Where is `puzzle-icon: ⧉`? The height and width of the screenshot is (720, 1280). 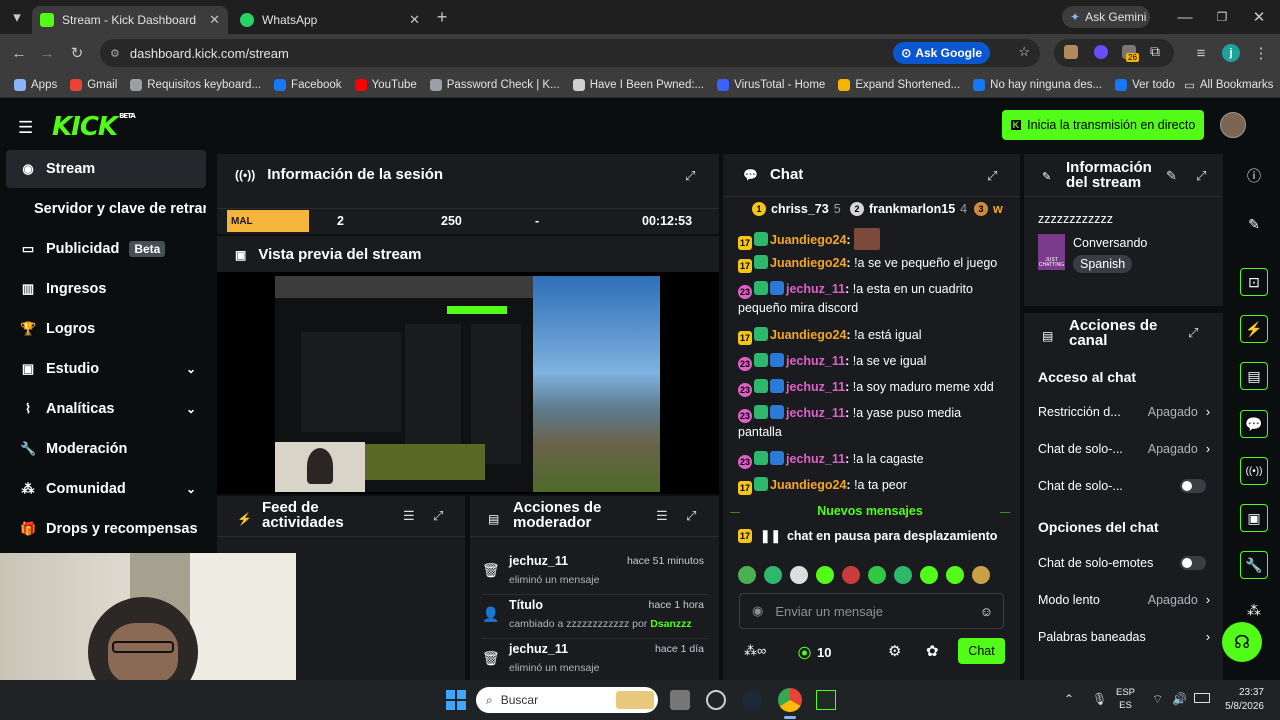 puzzle-icon: ⧉ is located at coordinates (1155, 51).